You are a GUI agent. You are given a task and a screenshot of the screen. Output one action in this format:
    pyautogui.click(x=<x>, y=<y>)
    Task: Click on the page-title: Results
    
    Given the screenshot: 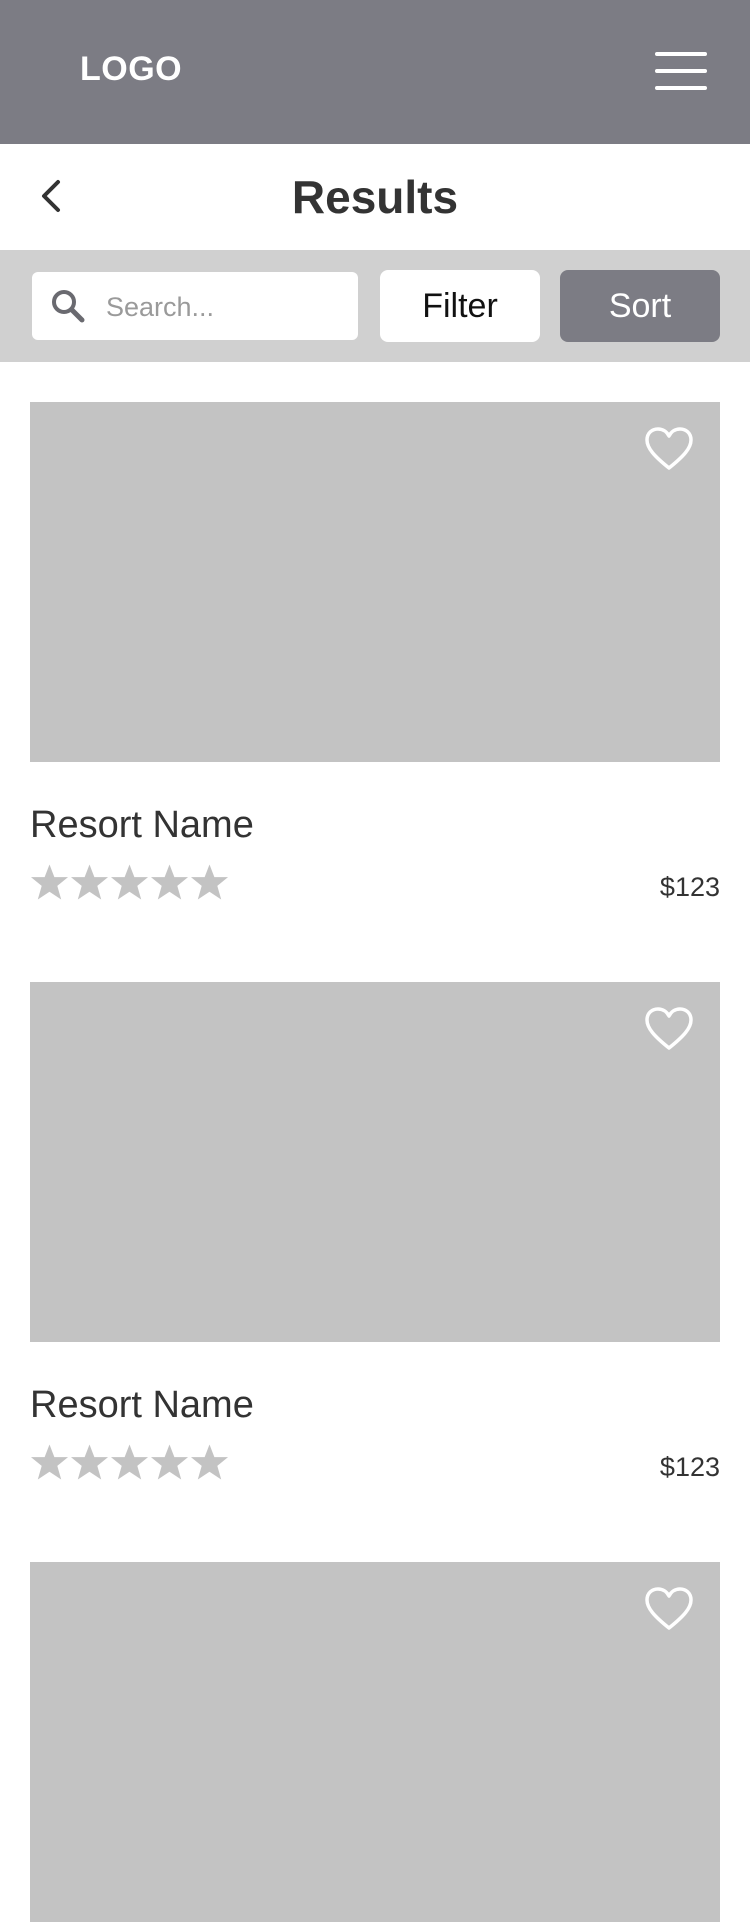 What is the action you would take?
    pyautogui.click(x=375, y=197)
    